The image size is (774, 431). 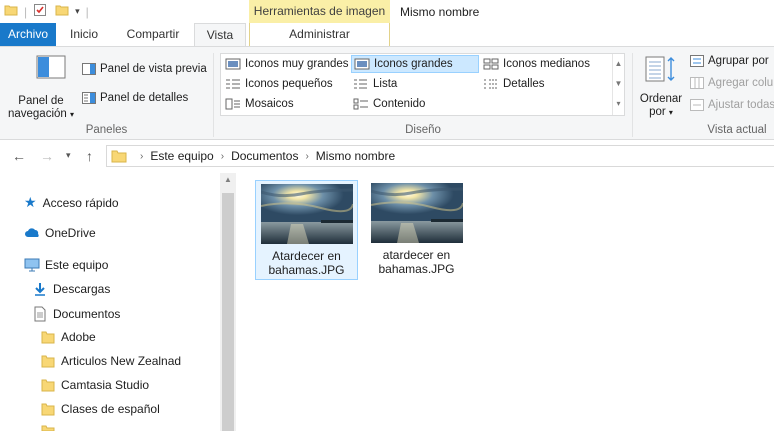 I want to click on sidebar-item-folder: Adobe, so click(x=68, y=337).